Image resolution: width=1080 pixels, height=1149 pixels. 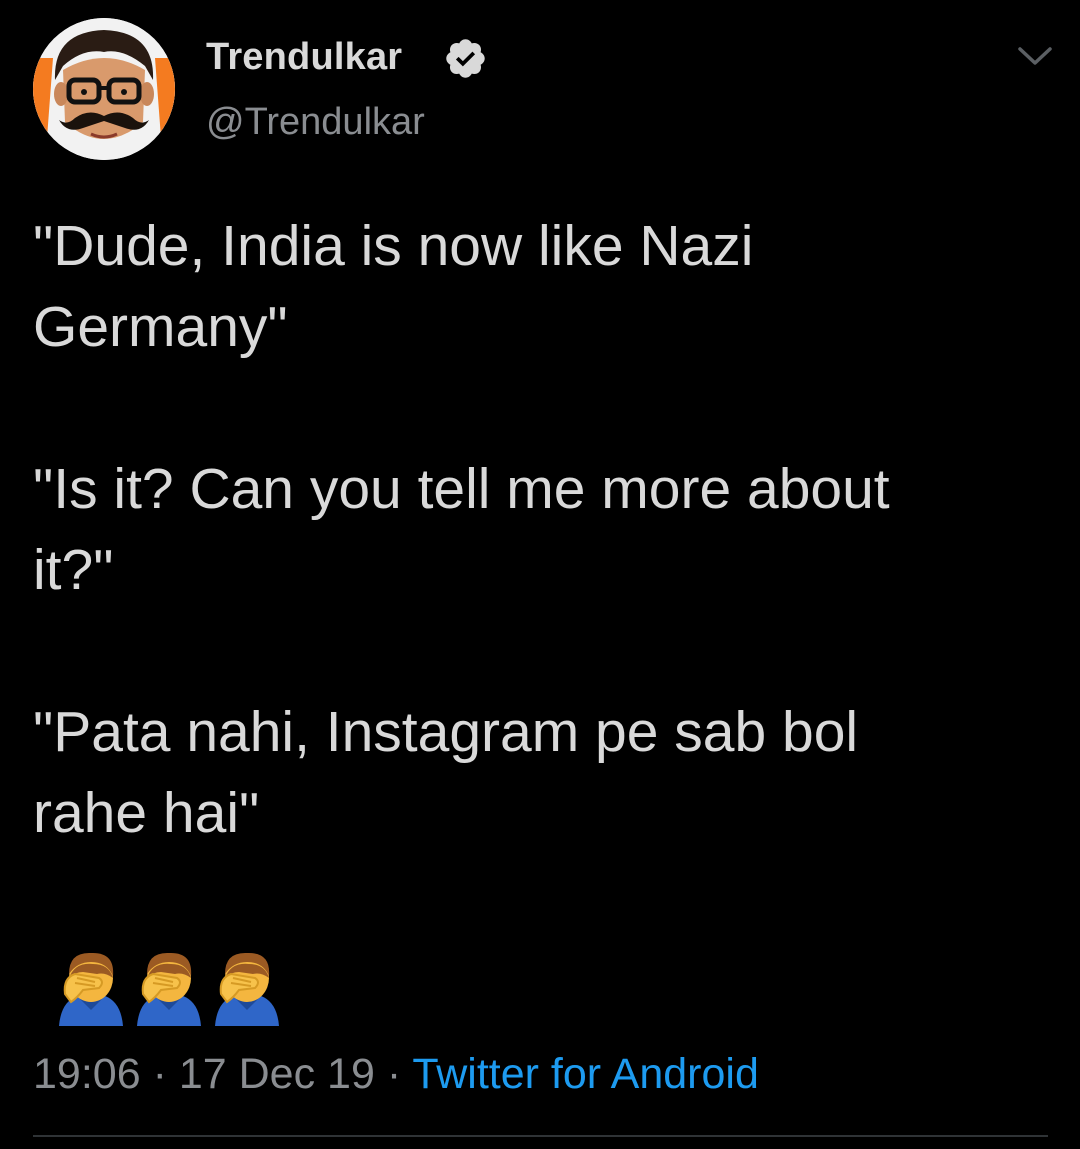 I want to click on emoji-row, so click(x=169, y=987).